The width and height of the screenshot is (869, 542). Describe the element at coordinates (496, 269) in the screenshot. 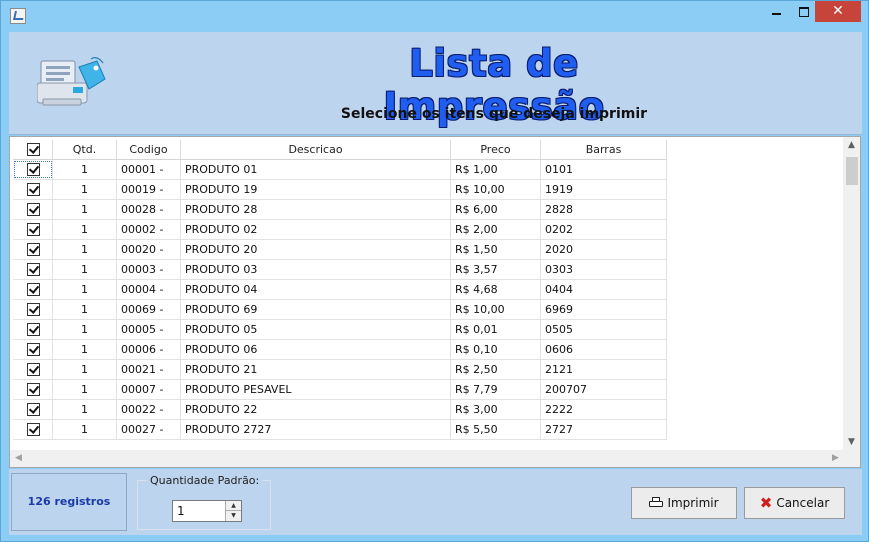

I see `cell-preco: R$ 3,57` at that location.